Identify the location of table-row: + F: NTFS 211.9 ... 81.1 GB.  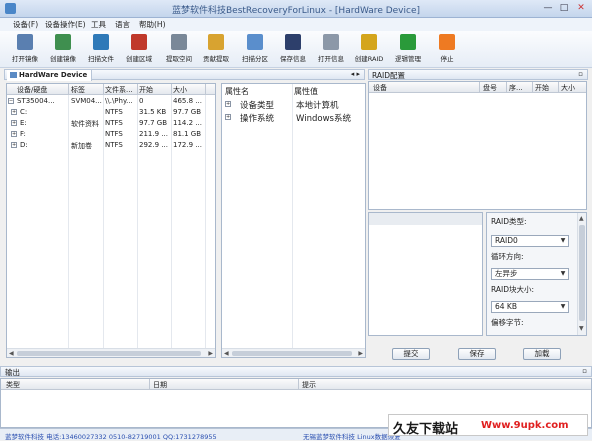
(111, 134).